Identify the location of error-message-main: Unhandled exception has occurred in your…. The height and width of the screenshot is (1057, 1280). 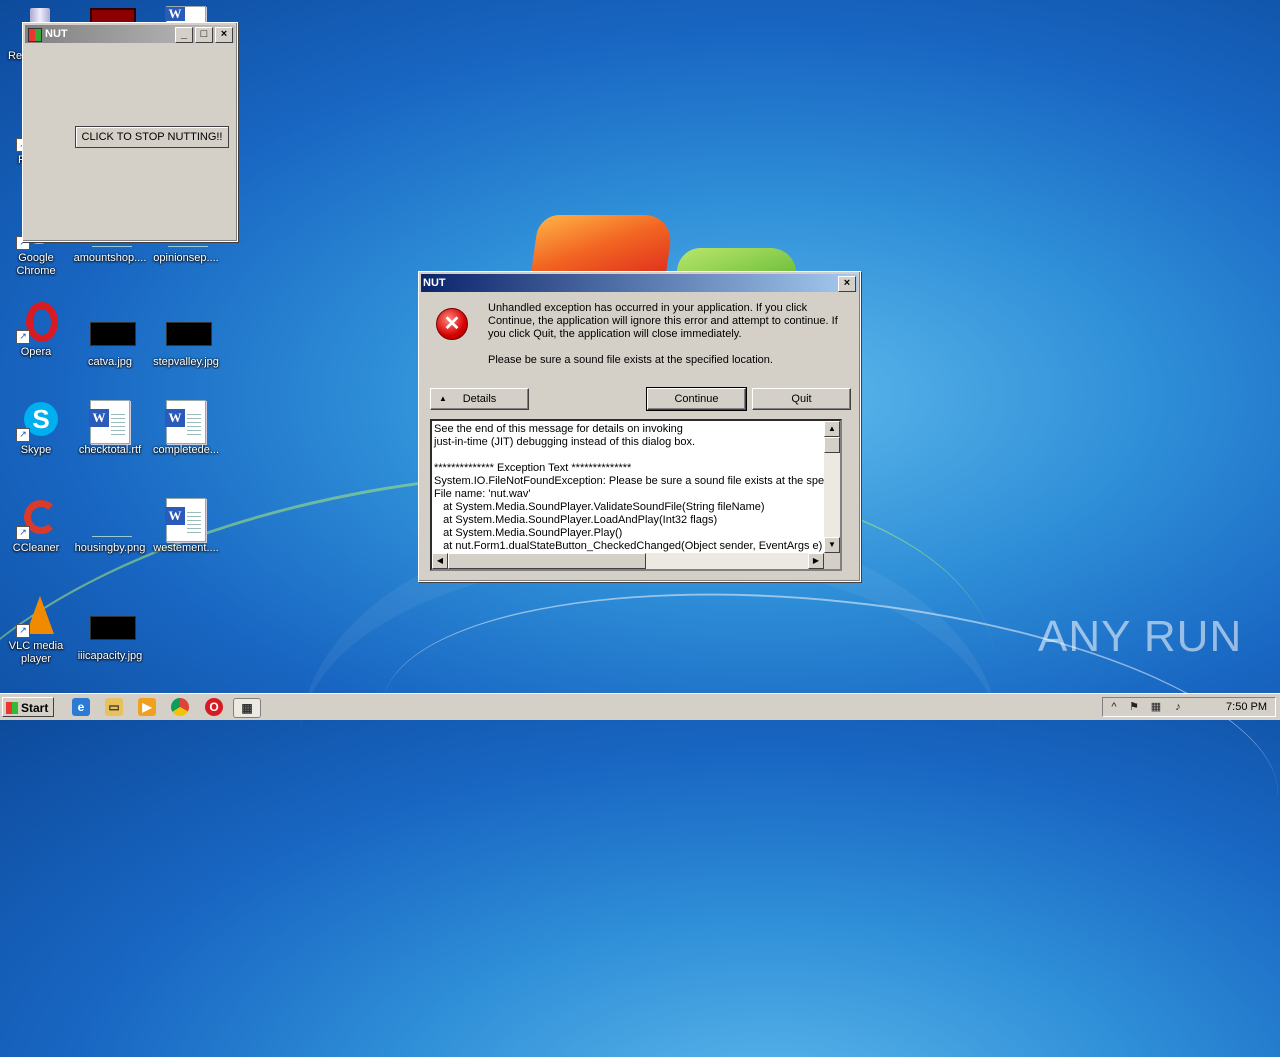
(663, 321).